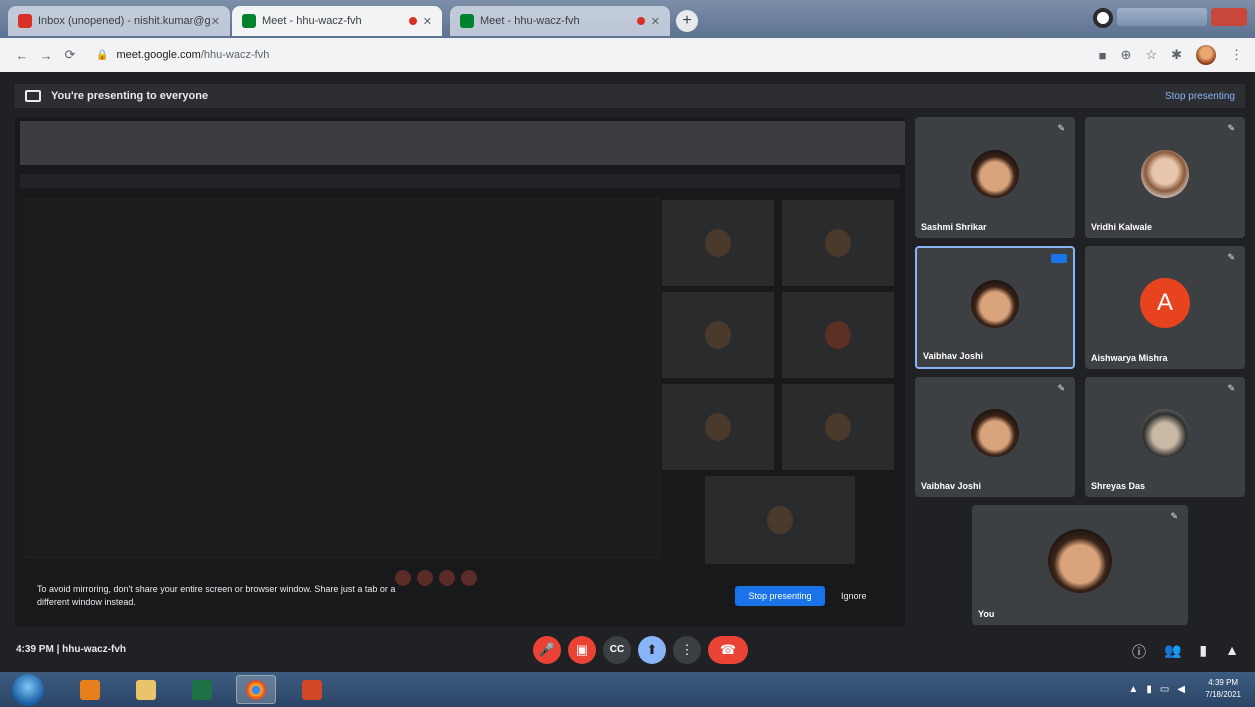 This screenshot has height=707, width=1255. Describe the element at coordinates (780, 596) in the screenshot. I see `stop-presenting-button: Stop presenting` at that location.